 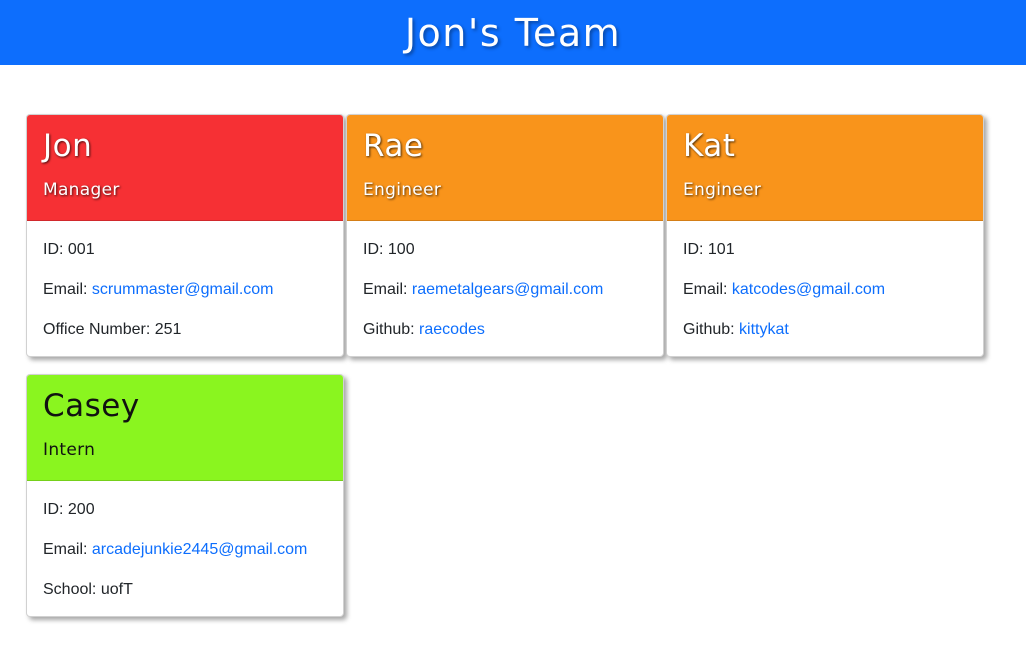 I want to click on employee-id-row: ID: 101, so click(x=825, y=250).